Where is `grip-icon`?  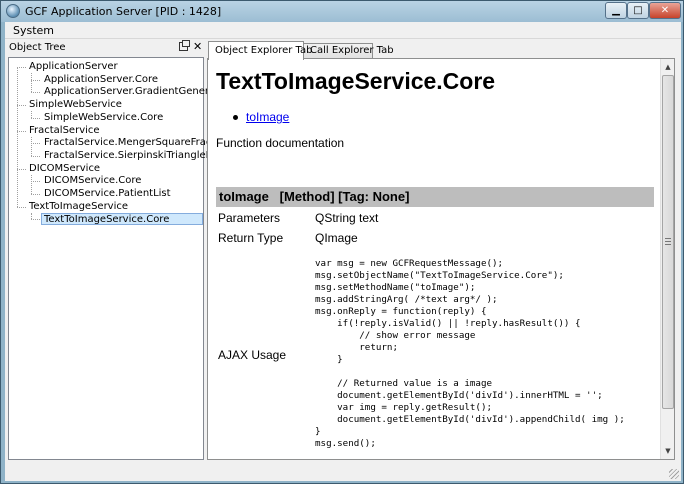
grip-icon is located at coordinates (668, 241).